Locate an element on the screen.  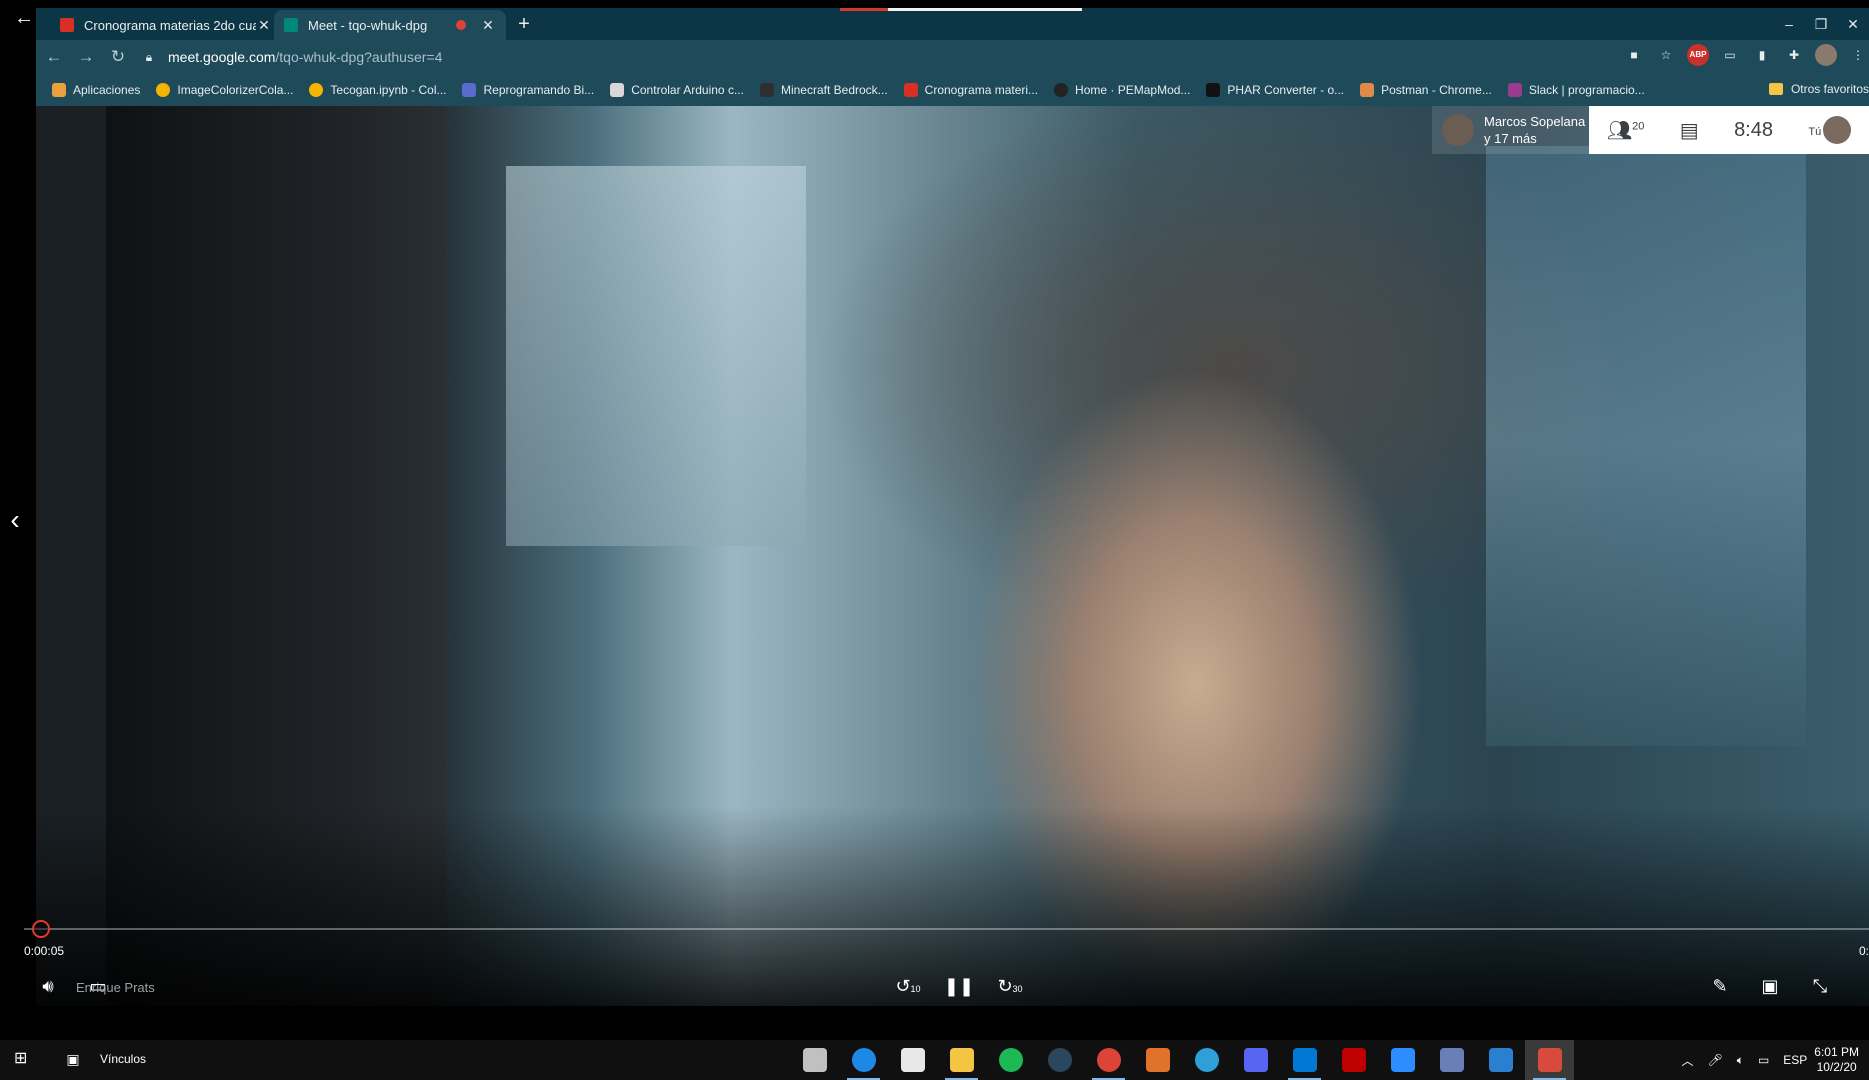
task-view-icon: ▣ is located at coordinates (73, 1059).